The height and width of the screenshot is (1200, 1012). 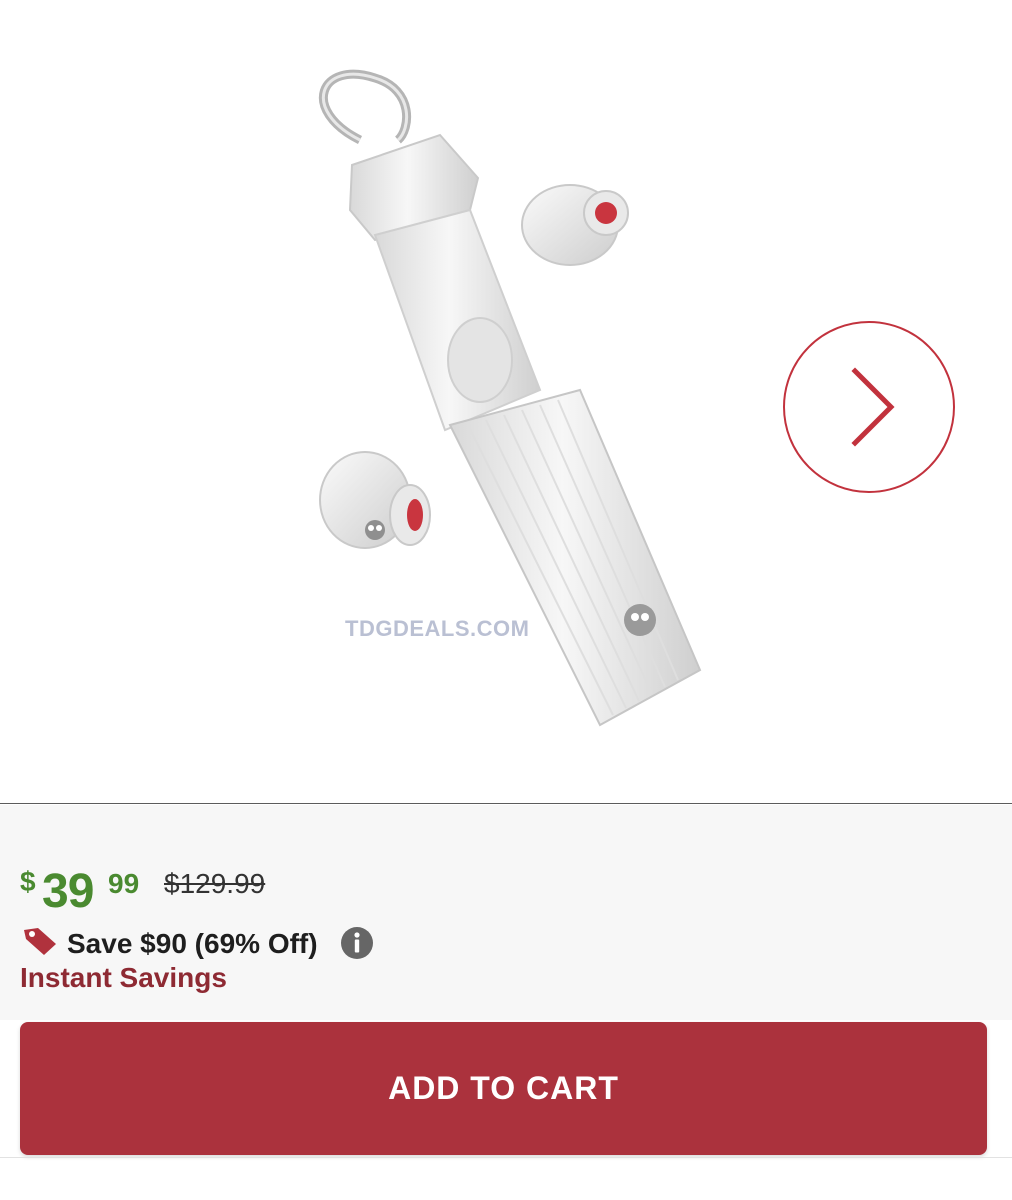 I want to click on price-cents: 99, so click(x=124, y=883).